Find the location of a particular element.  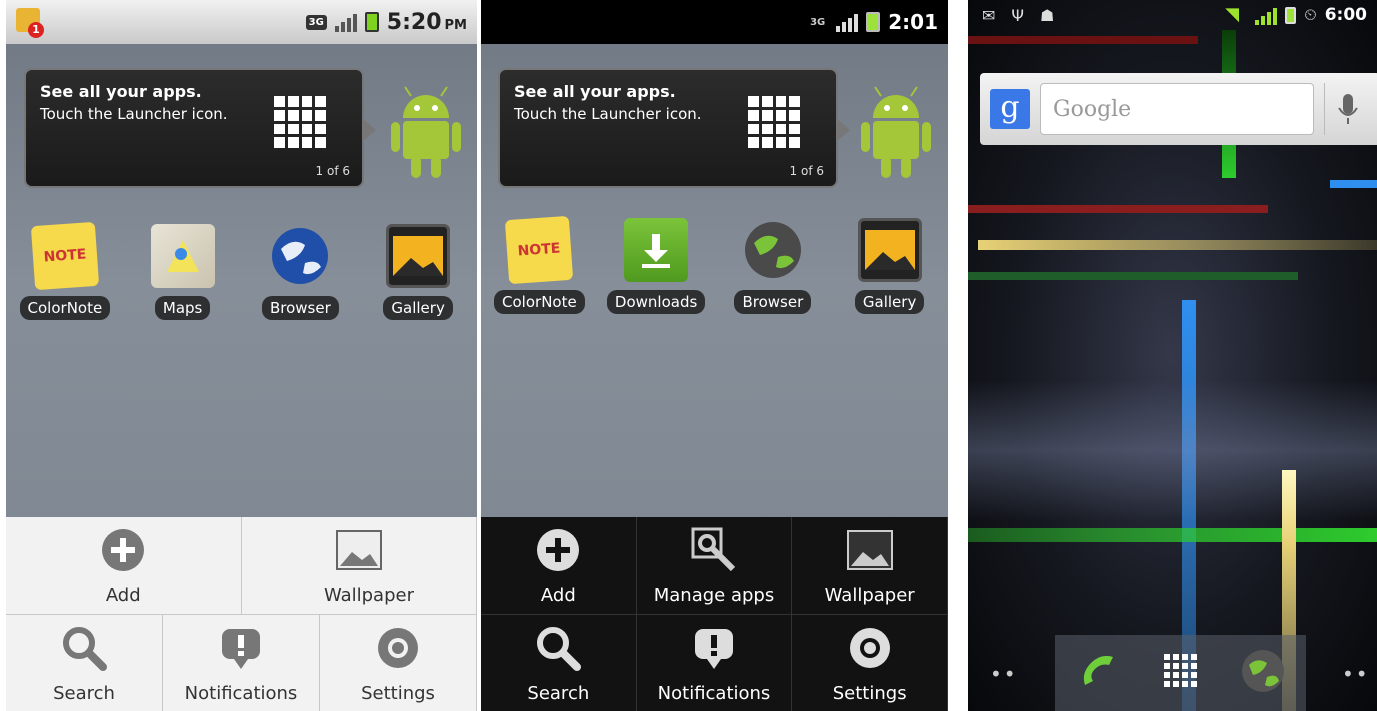

settings-icon is located at coordinates (398, 648).